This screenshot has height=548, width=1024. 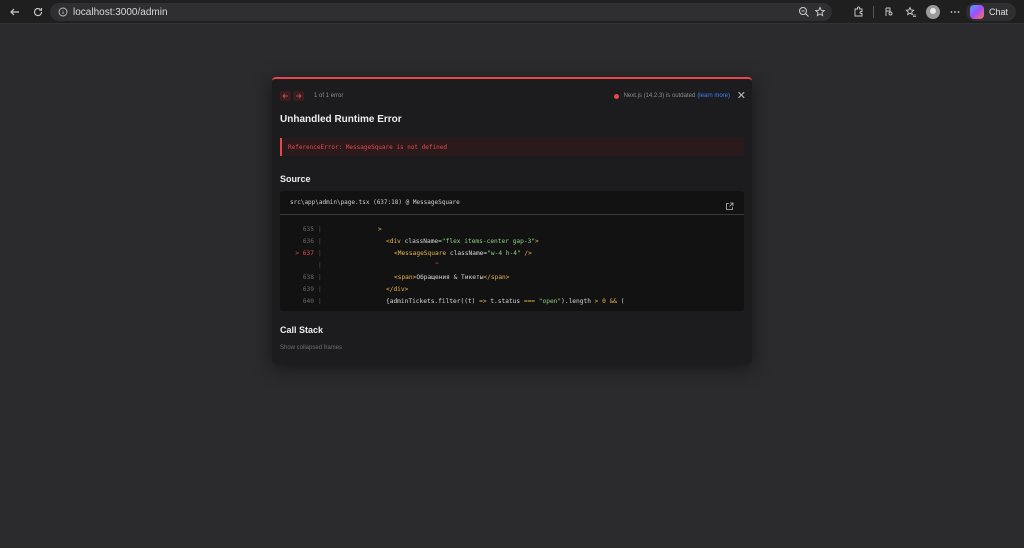 I want to click on code-token: ===, so click(x=529, y=301).